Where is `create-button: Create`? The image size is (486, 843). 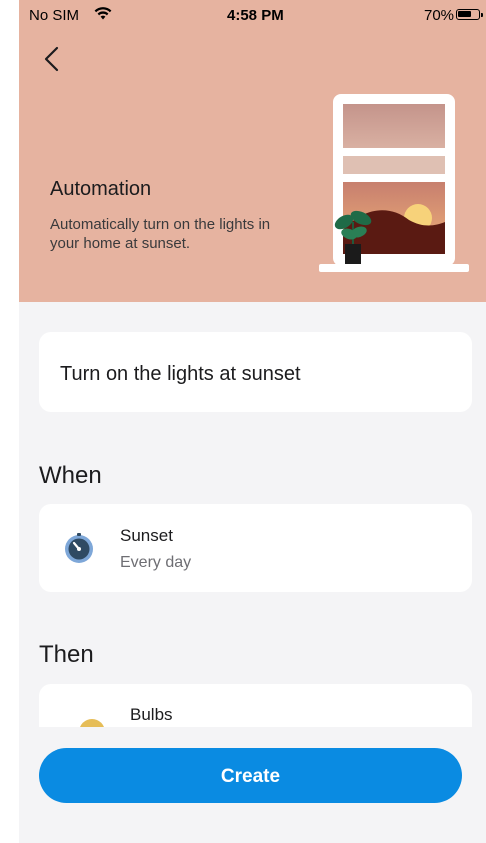 create-button: Create is located at coordinates (250, 775).